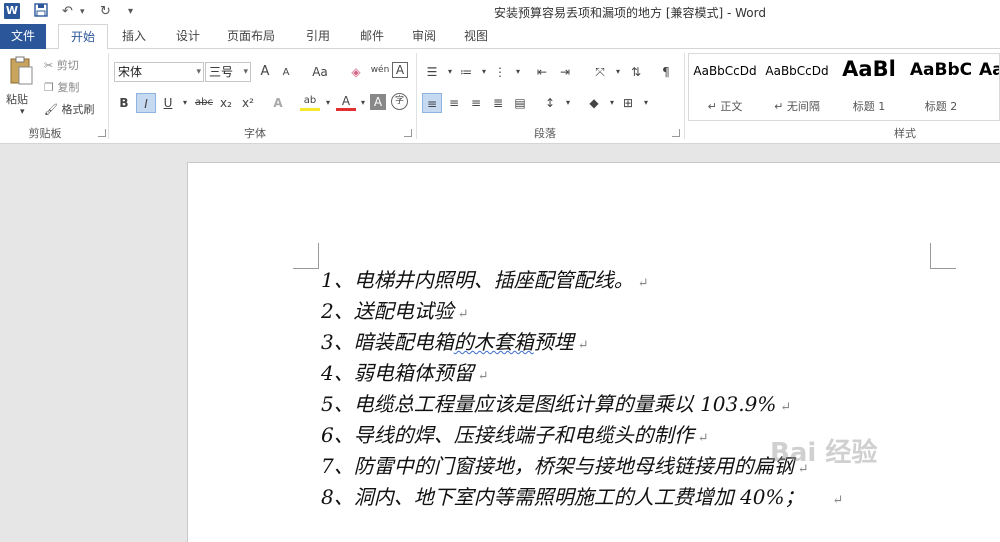 The width and height of the screenshot is (1000, 542). What do you see at coordinates (251, 36) in the screenshot?
I see `tab-page-layout: 页面布局` at bounding box center [251, 36].